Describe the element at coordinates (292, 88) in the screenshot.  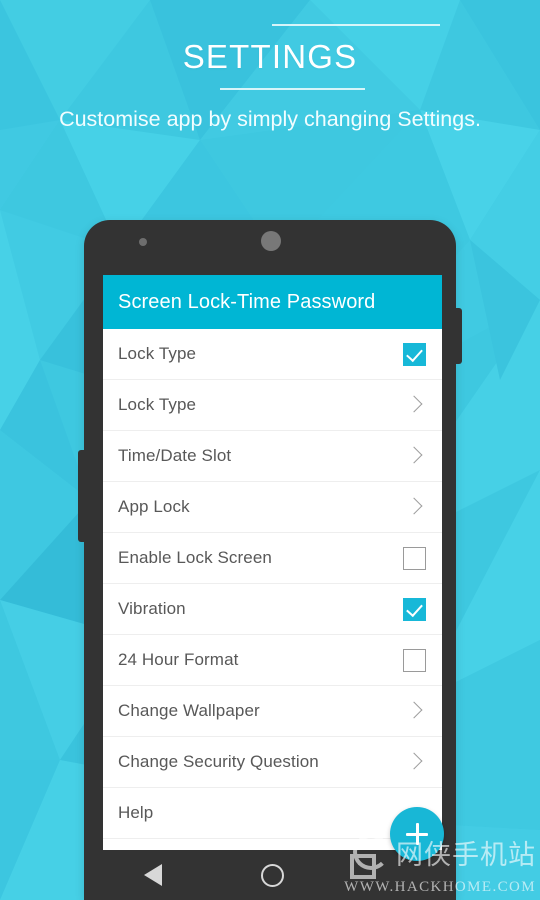
I see `title-rule-bottom` at that location.